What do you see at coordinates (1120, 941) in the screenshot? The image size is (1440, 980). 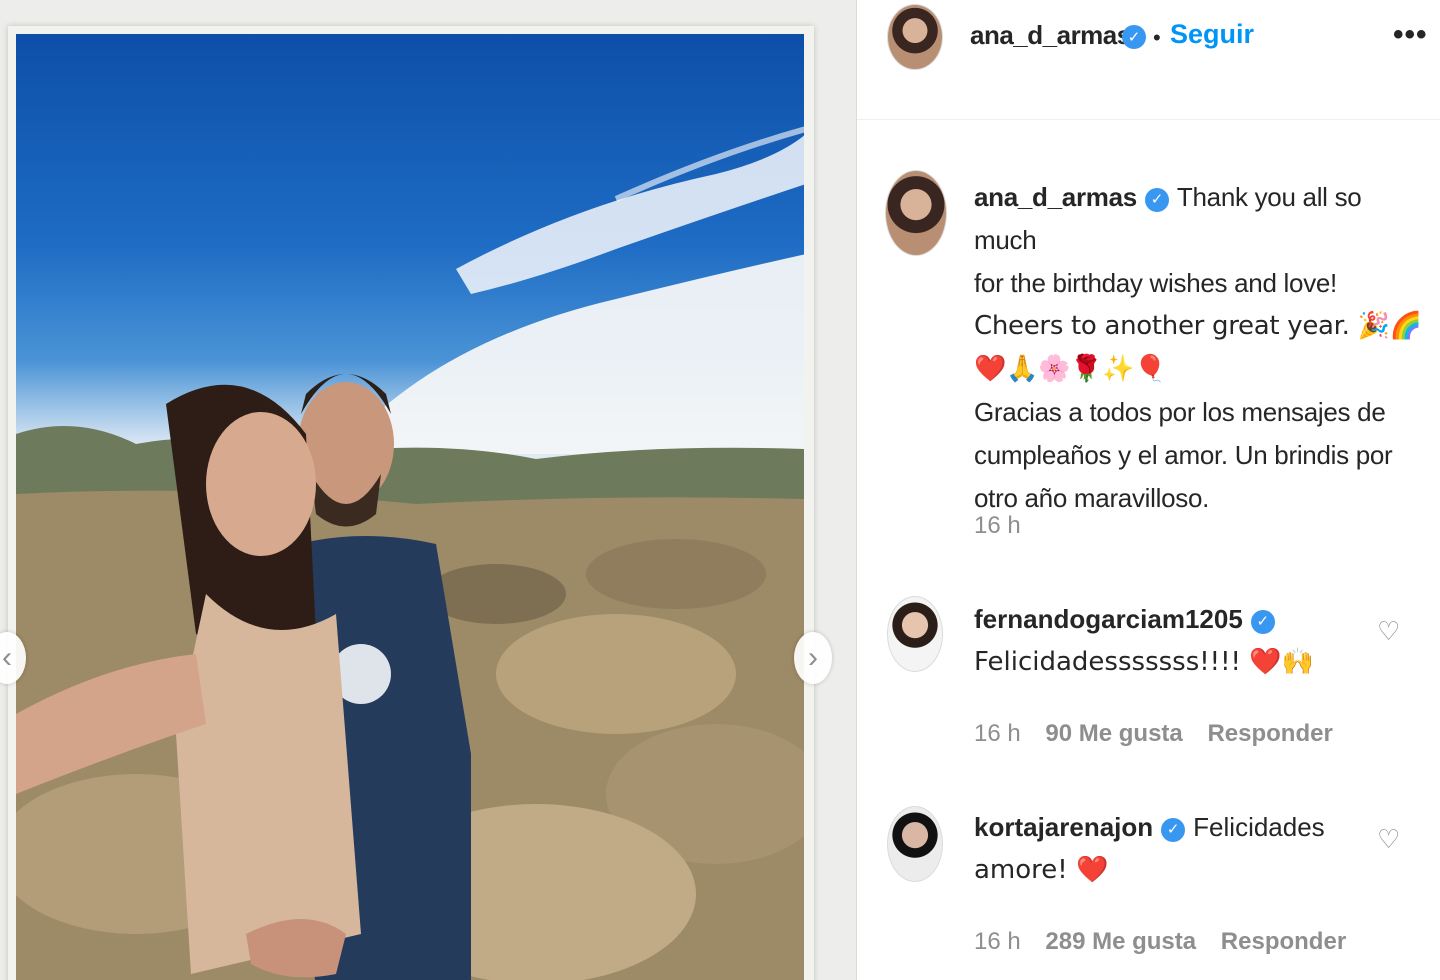 I see `comment-likes-count: 289 Me gusta` at bounding box center [1120, 941].